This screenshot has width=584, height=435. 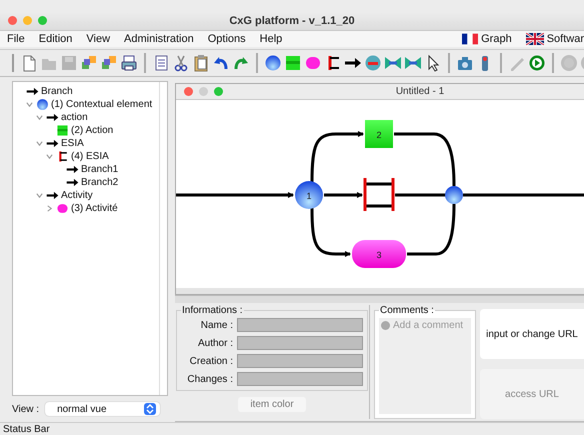 What do you see at coordinates (385, 325) in the screenshot?
I see `comment-dot-icon` at bounding box center [385, 325].